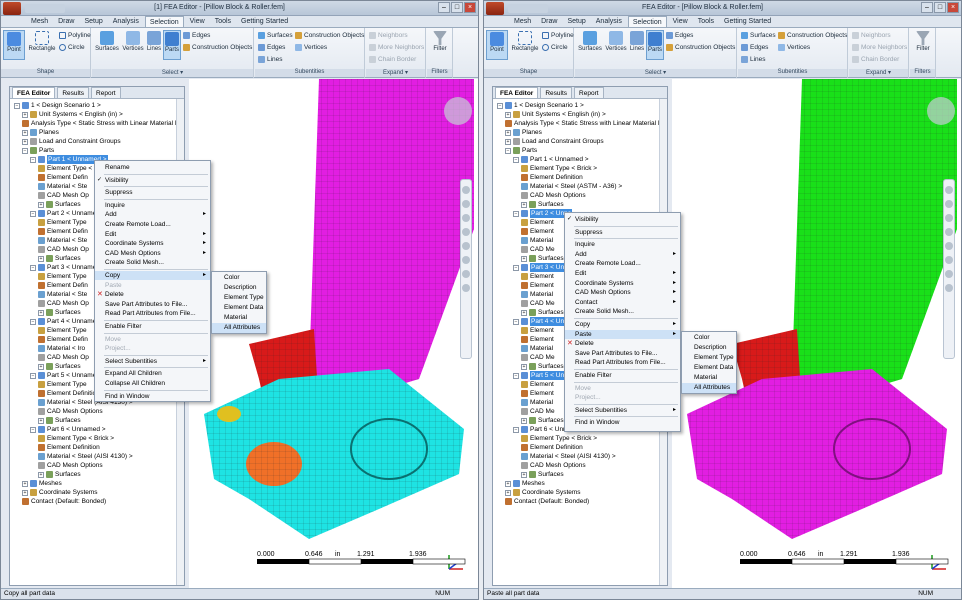 The image size is (962, 600). Describe the element at coordinates (69, 168) in the screenshot. I see `tree-node: Element Type < Br` at that location.